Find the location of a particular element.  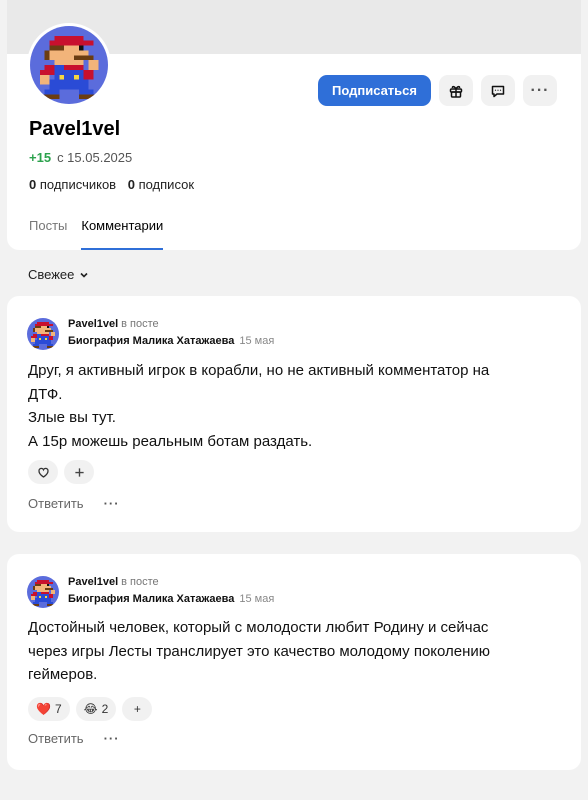

like-button is located at coordinates (43, 472).